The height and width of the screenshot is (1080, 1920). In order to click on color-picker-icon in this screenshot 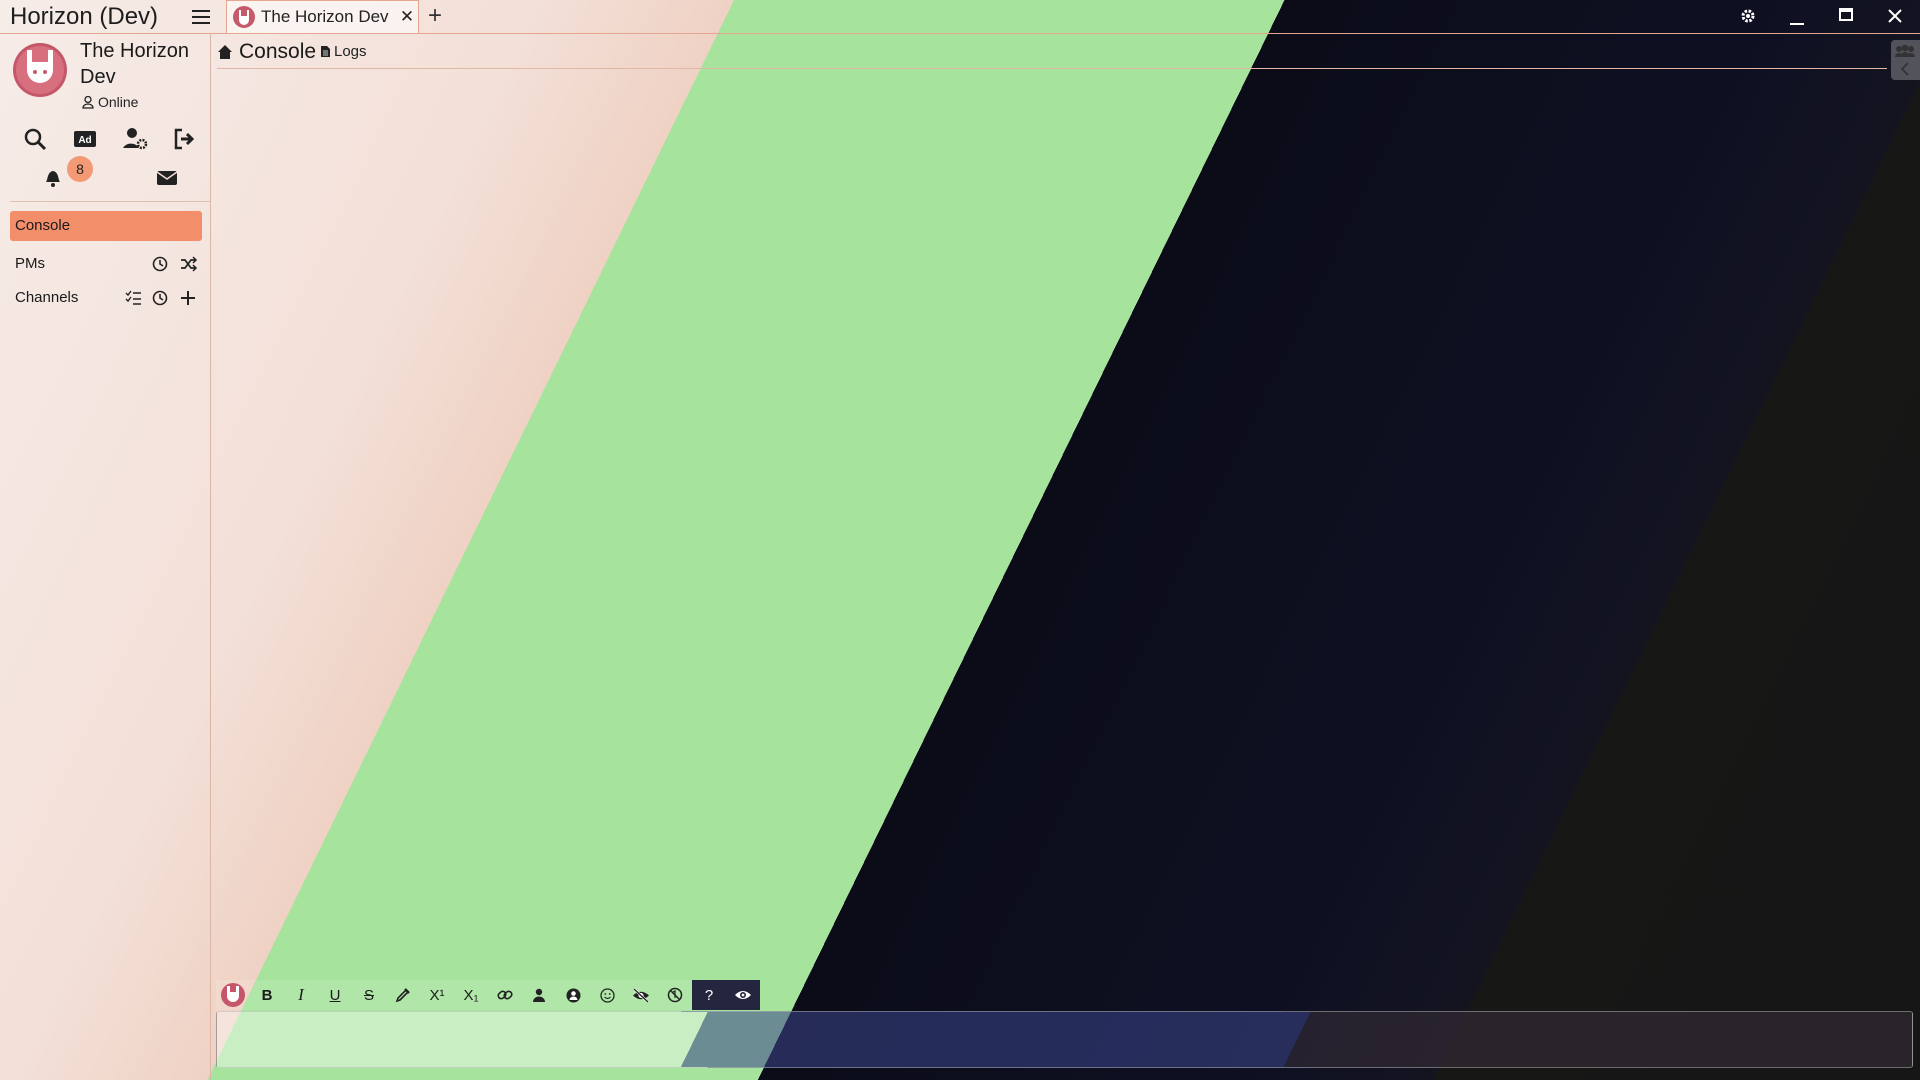, I will do `click(403, 995)`.